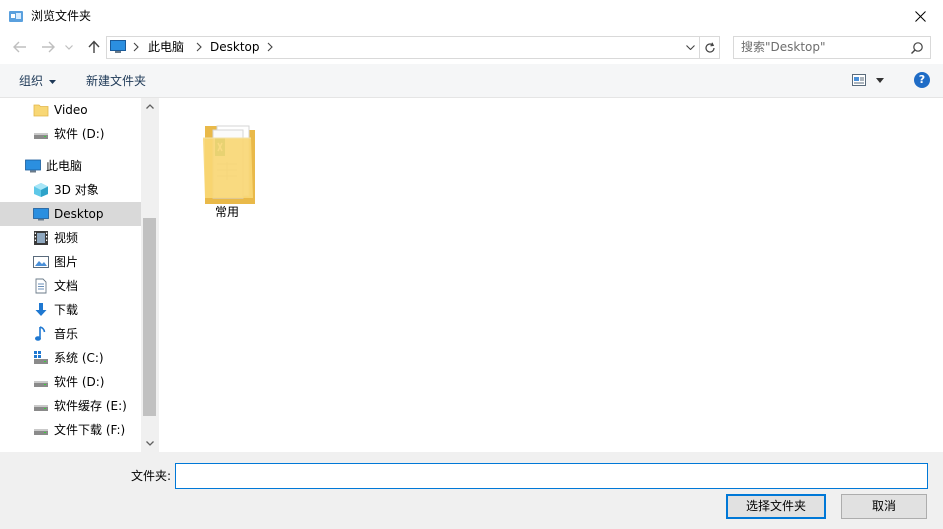 The width and height of the screenshot is (943, 529). I want to click on sidebar-item-desktop: Desktop, so click(70, 214).